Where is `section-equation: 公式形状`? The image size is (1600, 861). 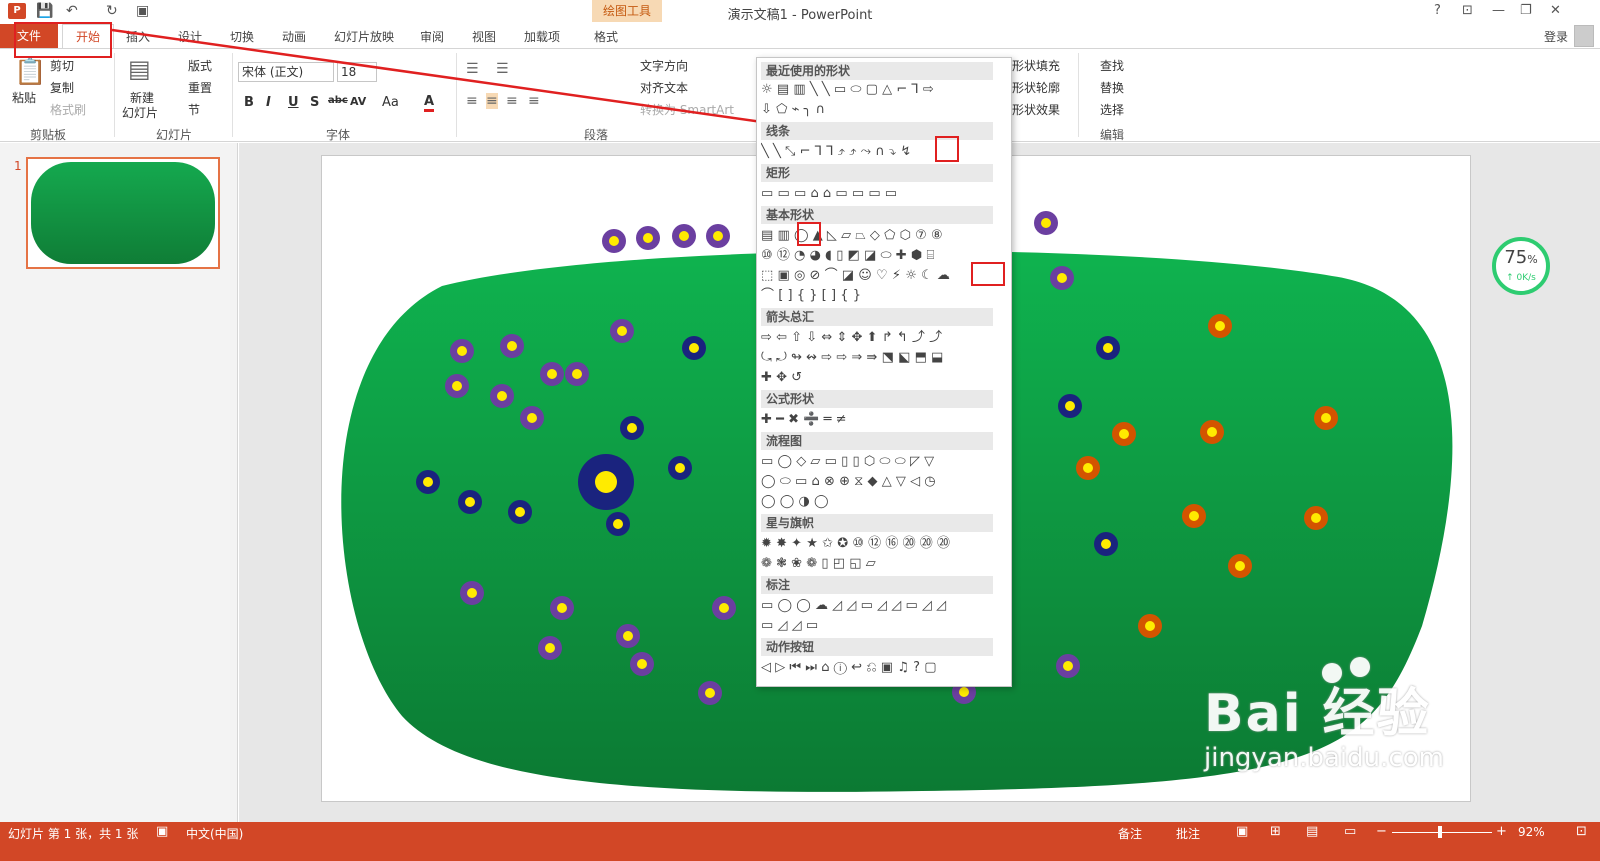 section-equation: 公式形状 is located at coordinates (877, 399).